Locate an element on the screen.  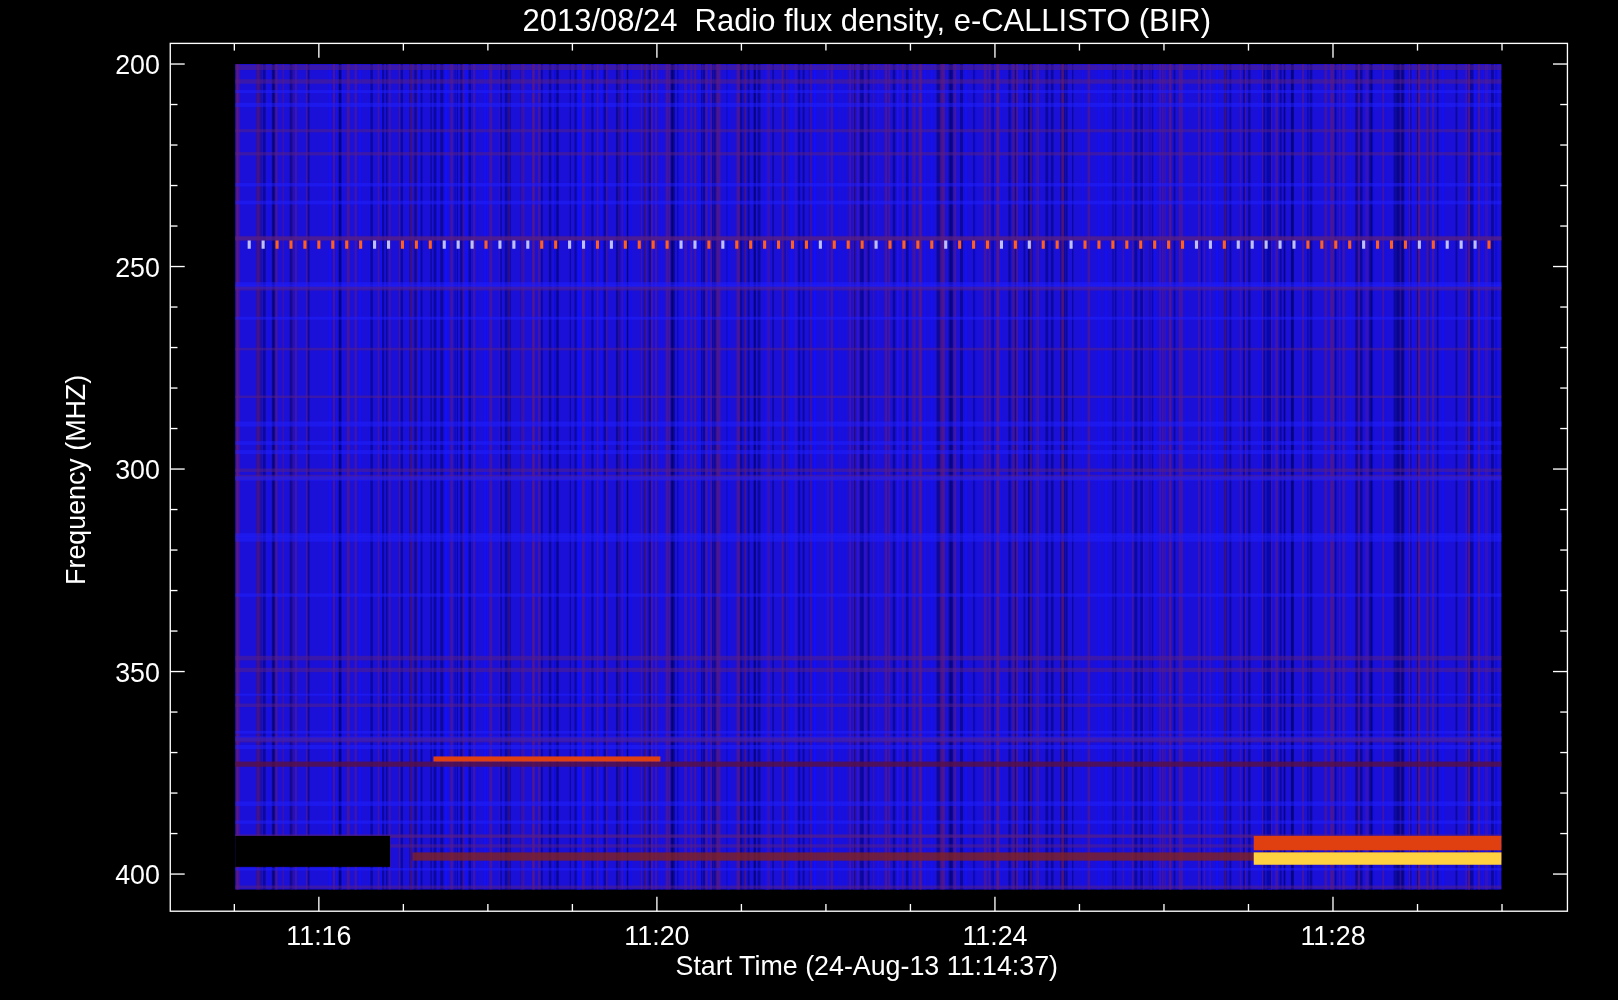
tick-label: 350 is located at coordinates (137, 672).